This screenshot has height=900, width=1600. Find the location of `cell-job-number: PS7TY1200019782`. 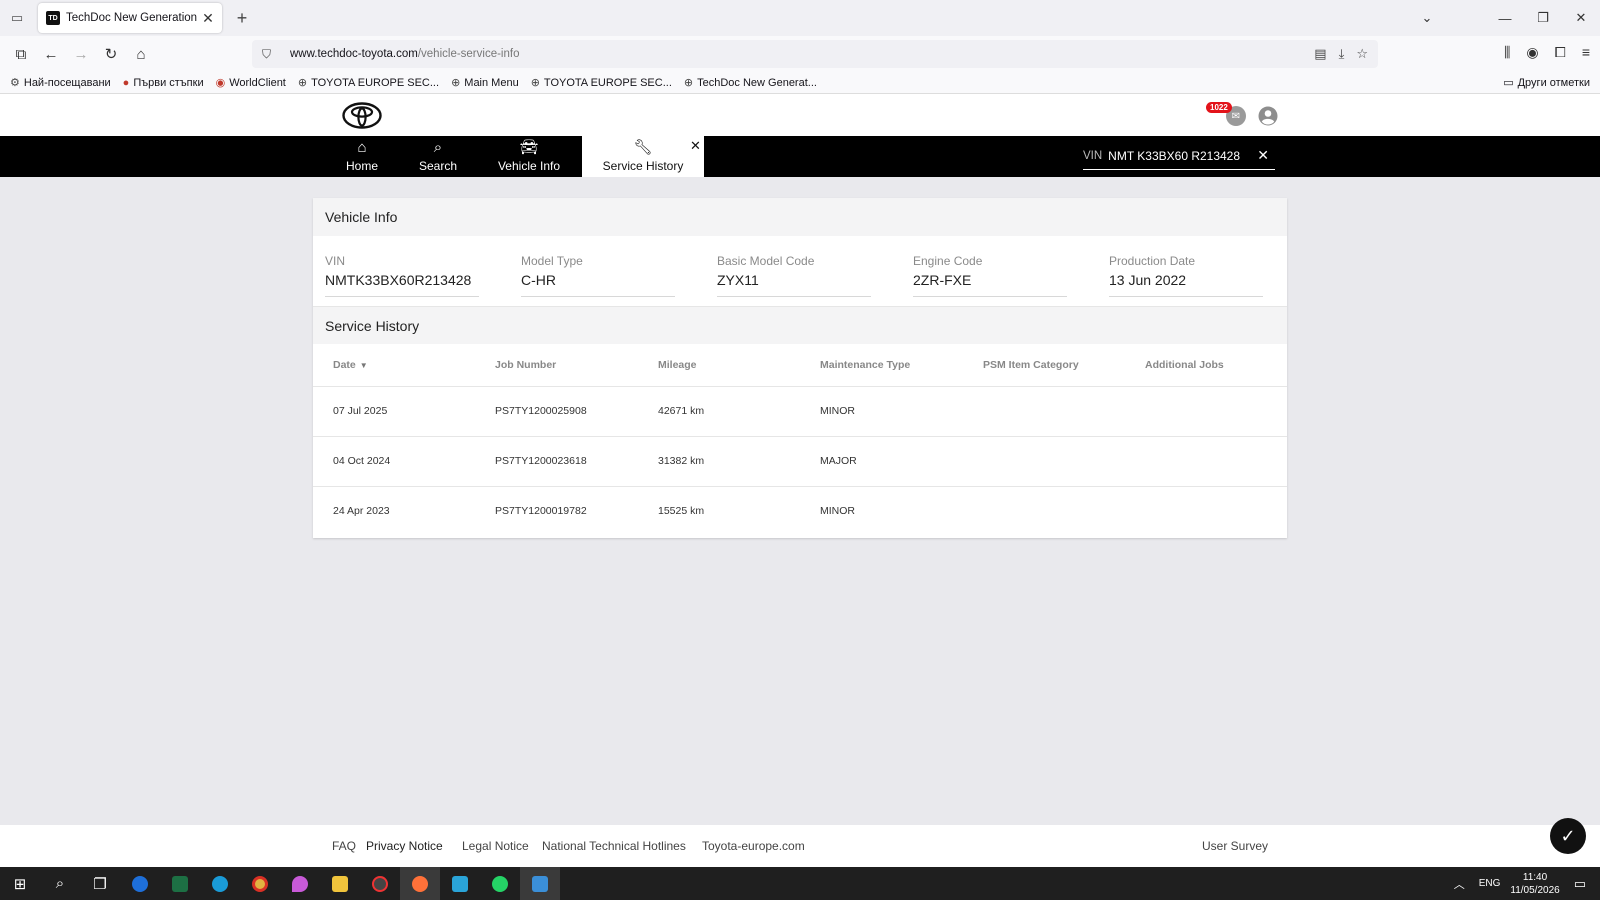

cell-job-number: PS7TY1200019782 is located at coordinates (541, 511).